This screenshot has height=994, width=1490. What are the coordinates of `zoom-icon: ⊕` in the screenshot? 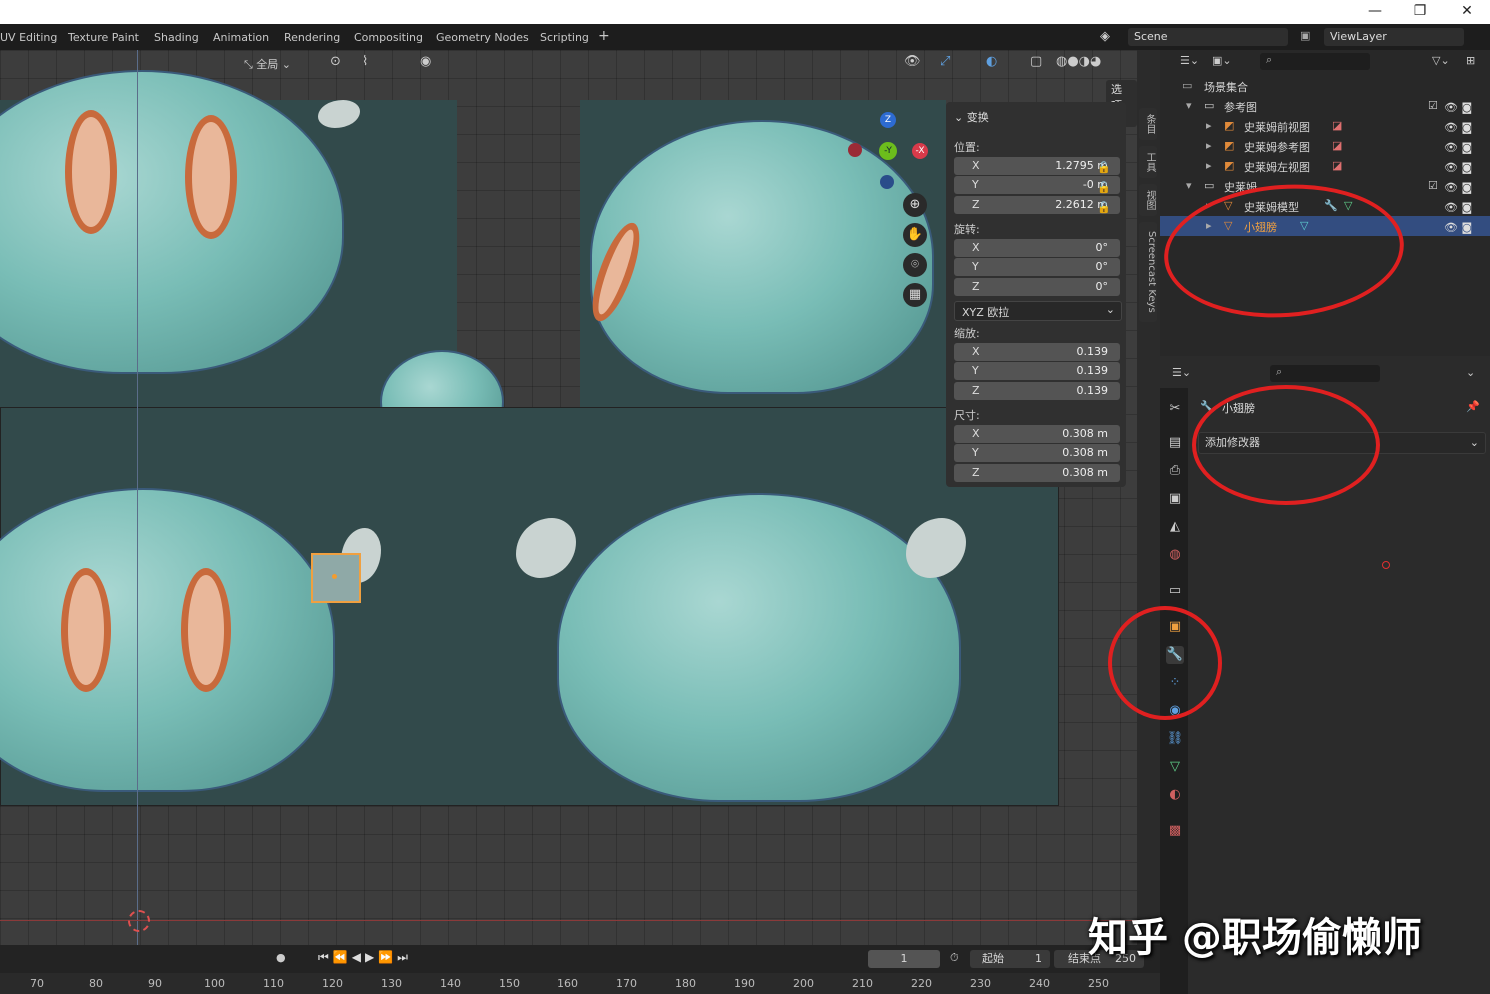 It's located at (915, 205).